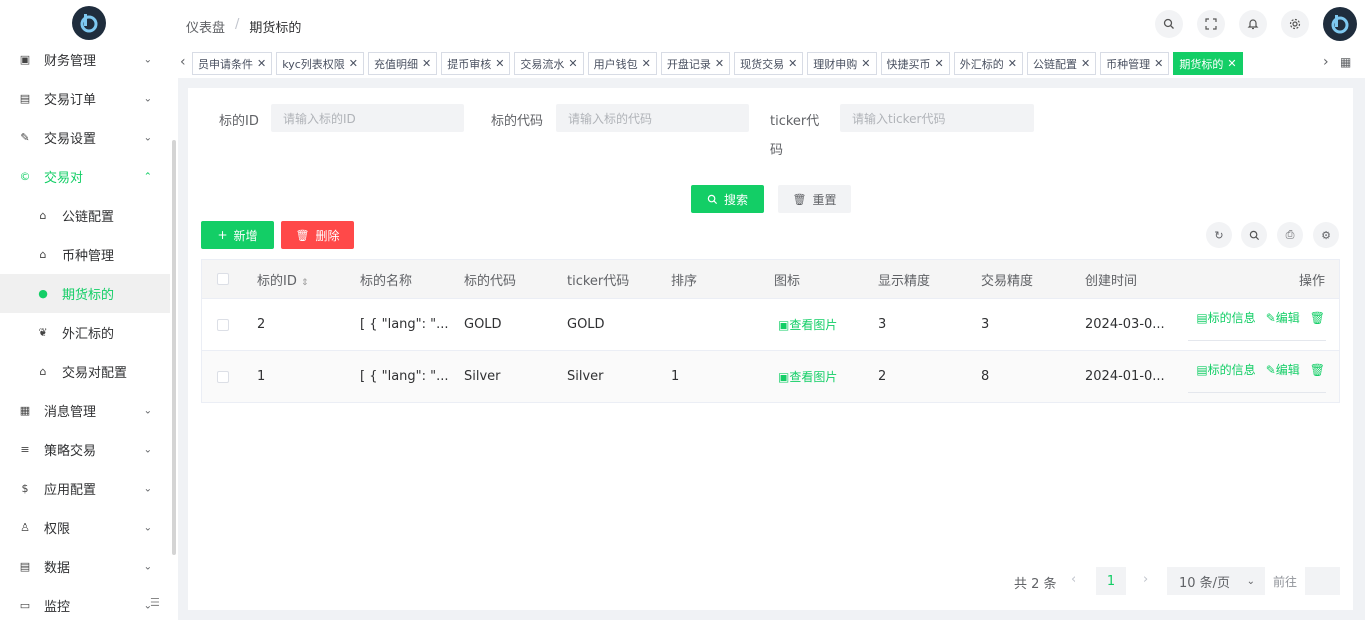 The image size is (1365, 620). I want to click on sidebar-subitem-4: ⌂ 交易对配置, so click(85, 371).